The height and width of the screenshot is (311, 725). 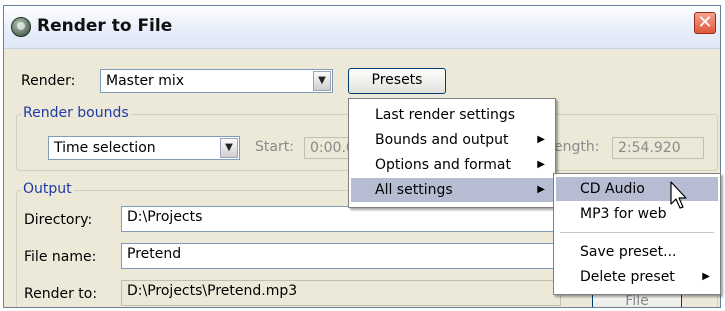 What do you see at coordinates (105, 26) in the screenshot?
I see `window-title: Render to File` at bounding box center [105, 26].